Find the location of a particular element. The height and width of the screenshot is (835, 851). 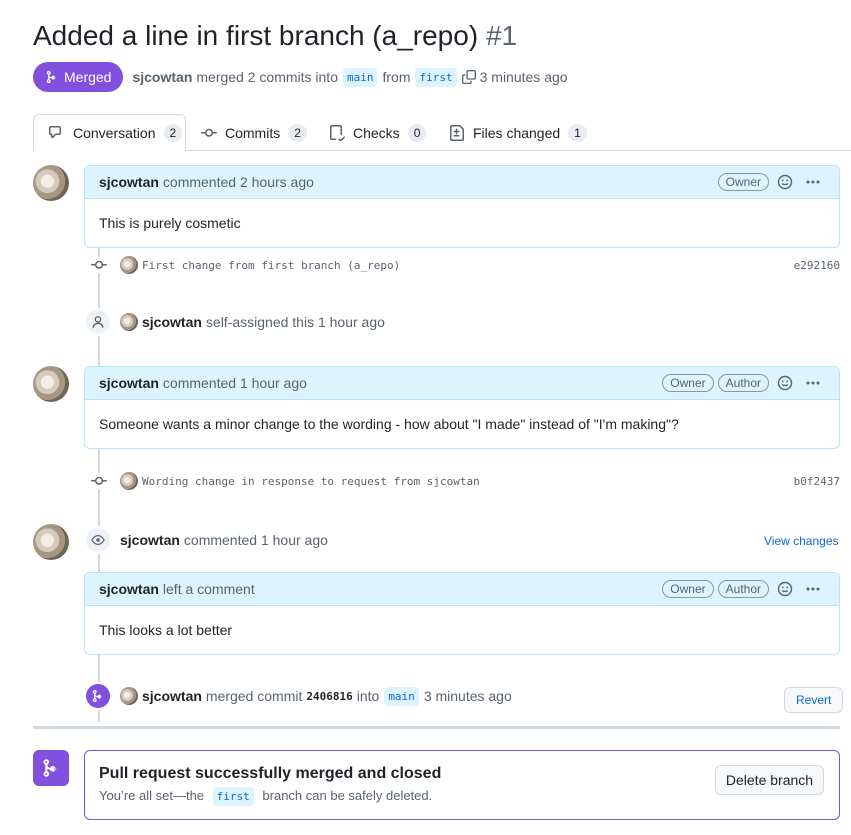

tab-files-changed-label: Files changed is located at coordinates (517, 132).